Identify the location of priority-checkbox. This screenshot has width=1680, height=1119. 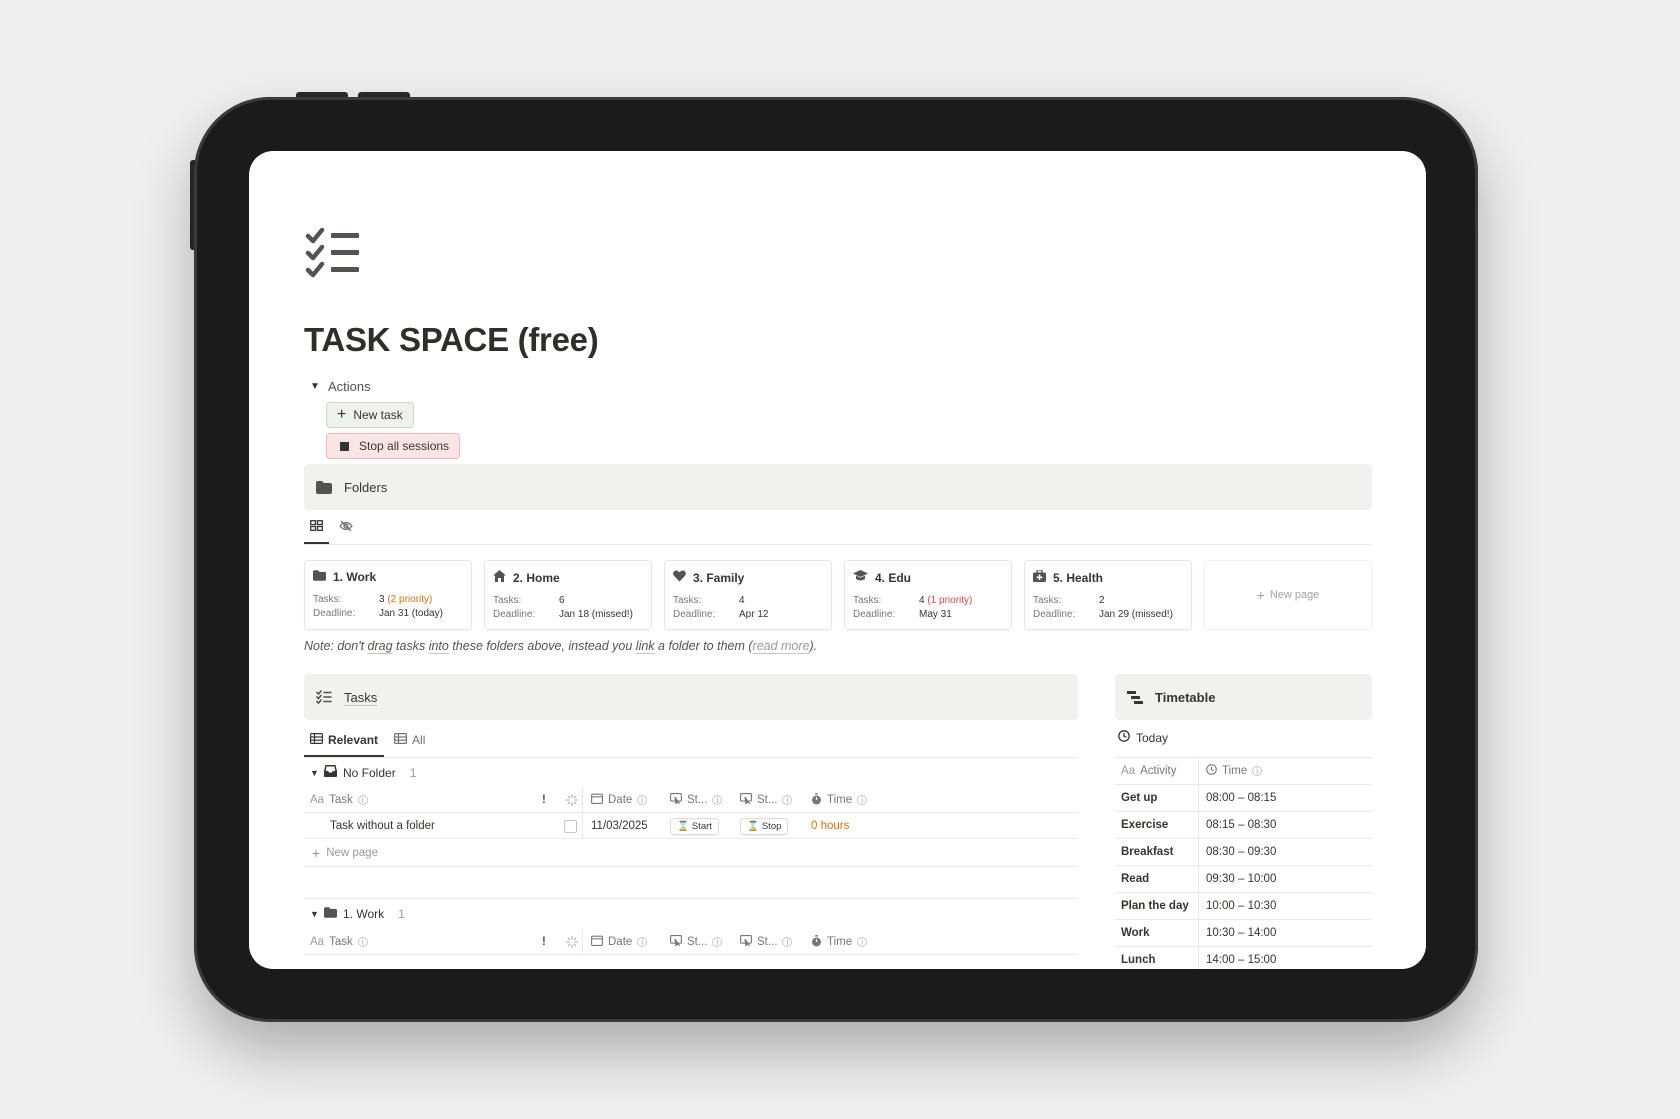
(570, 826).